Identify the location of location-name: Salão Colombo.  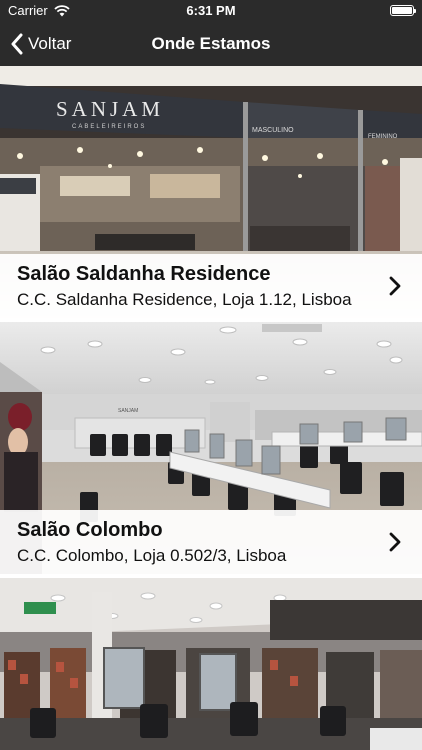
(90, 530).